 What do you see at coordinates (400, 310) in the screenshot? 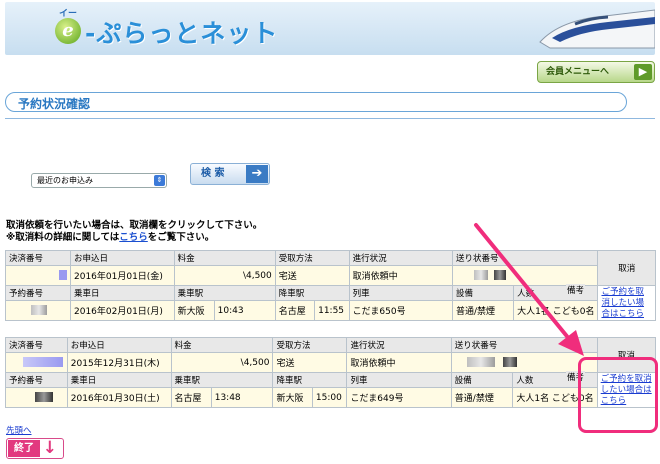
I see `train-cell: こだま650号` at bounding box center [400, 310].